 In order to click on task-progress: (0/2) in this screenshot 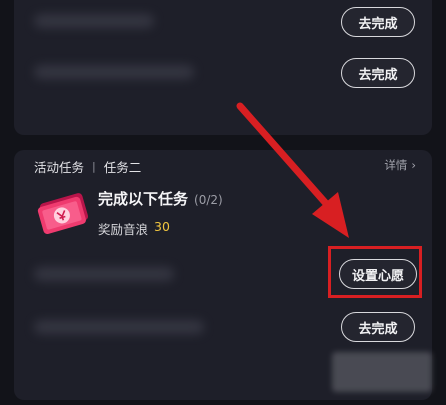, I will do `click(208, 200)`.